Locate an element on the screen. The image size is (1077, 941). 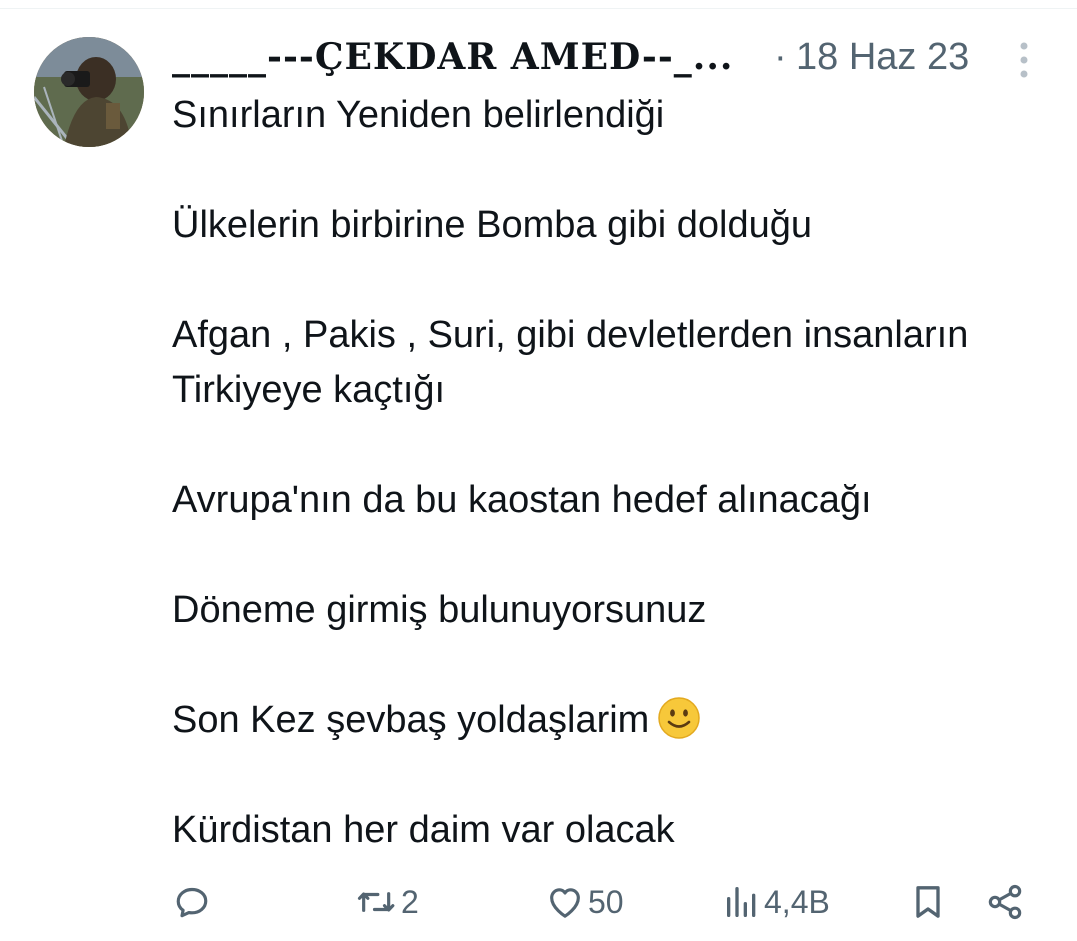
heart-icon is located at coordinates (565, 903).